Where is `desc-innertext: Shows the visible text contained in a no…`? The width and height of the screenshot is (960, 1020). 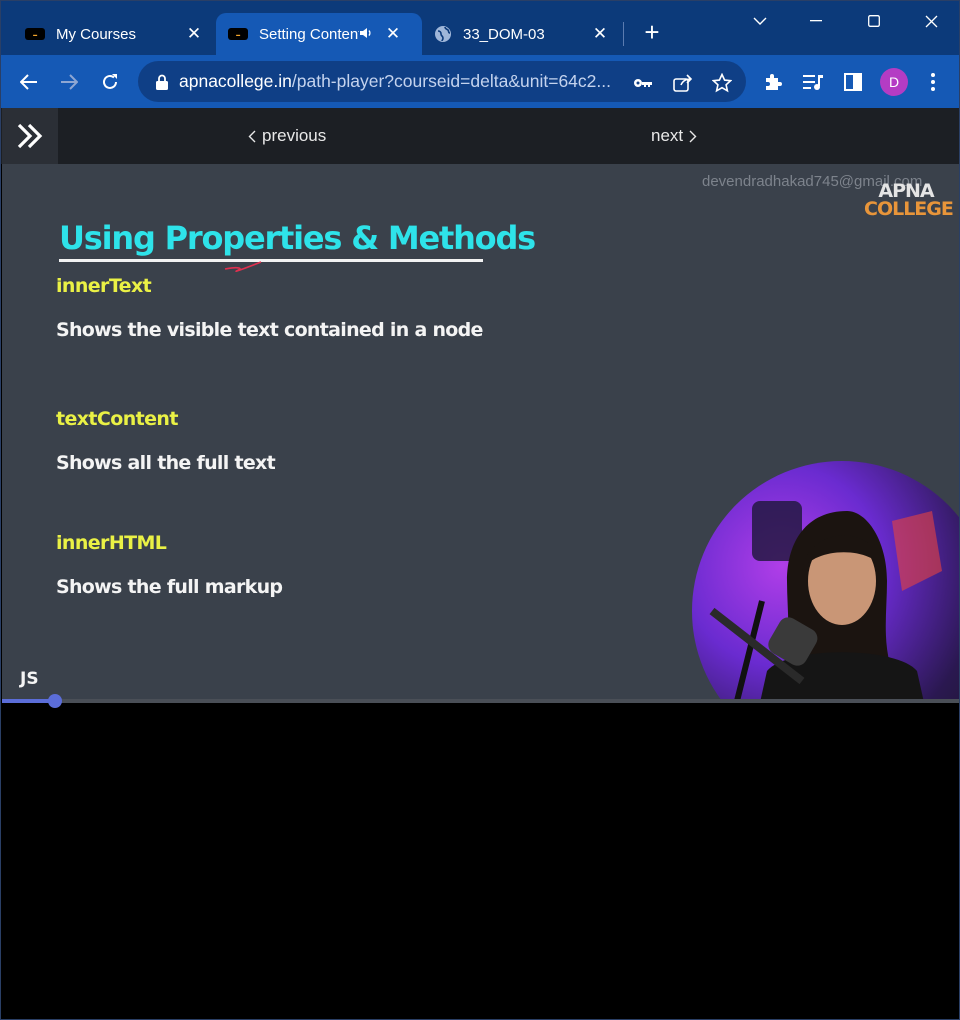
desc-innertext: Shows the visible text contained in a no… is located at coordinates (269, 330).